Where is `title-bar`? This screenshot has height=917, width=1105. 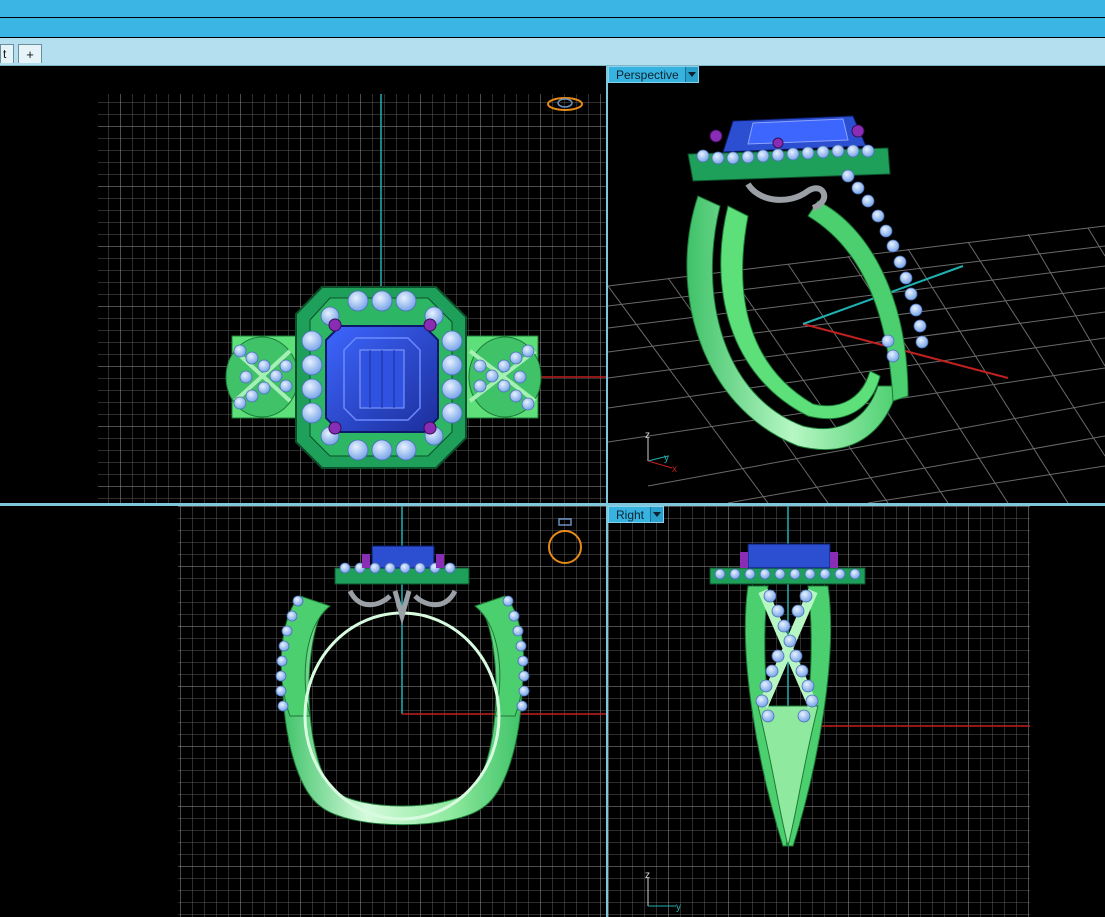 title-bar is located at coordinates (552, 8).